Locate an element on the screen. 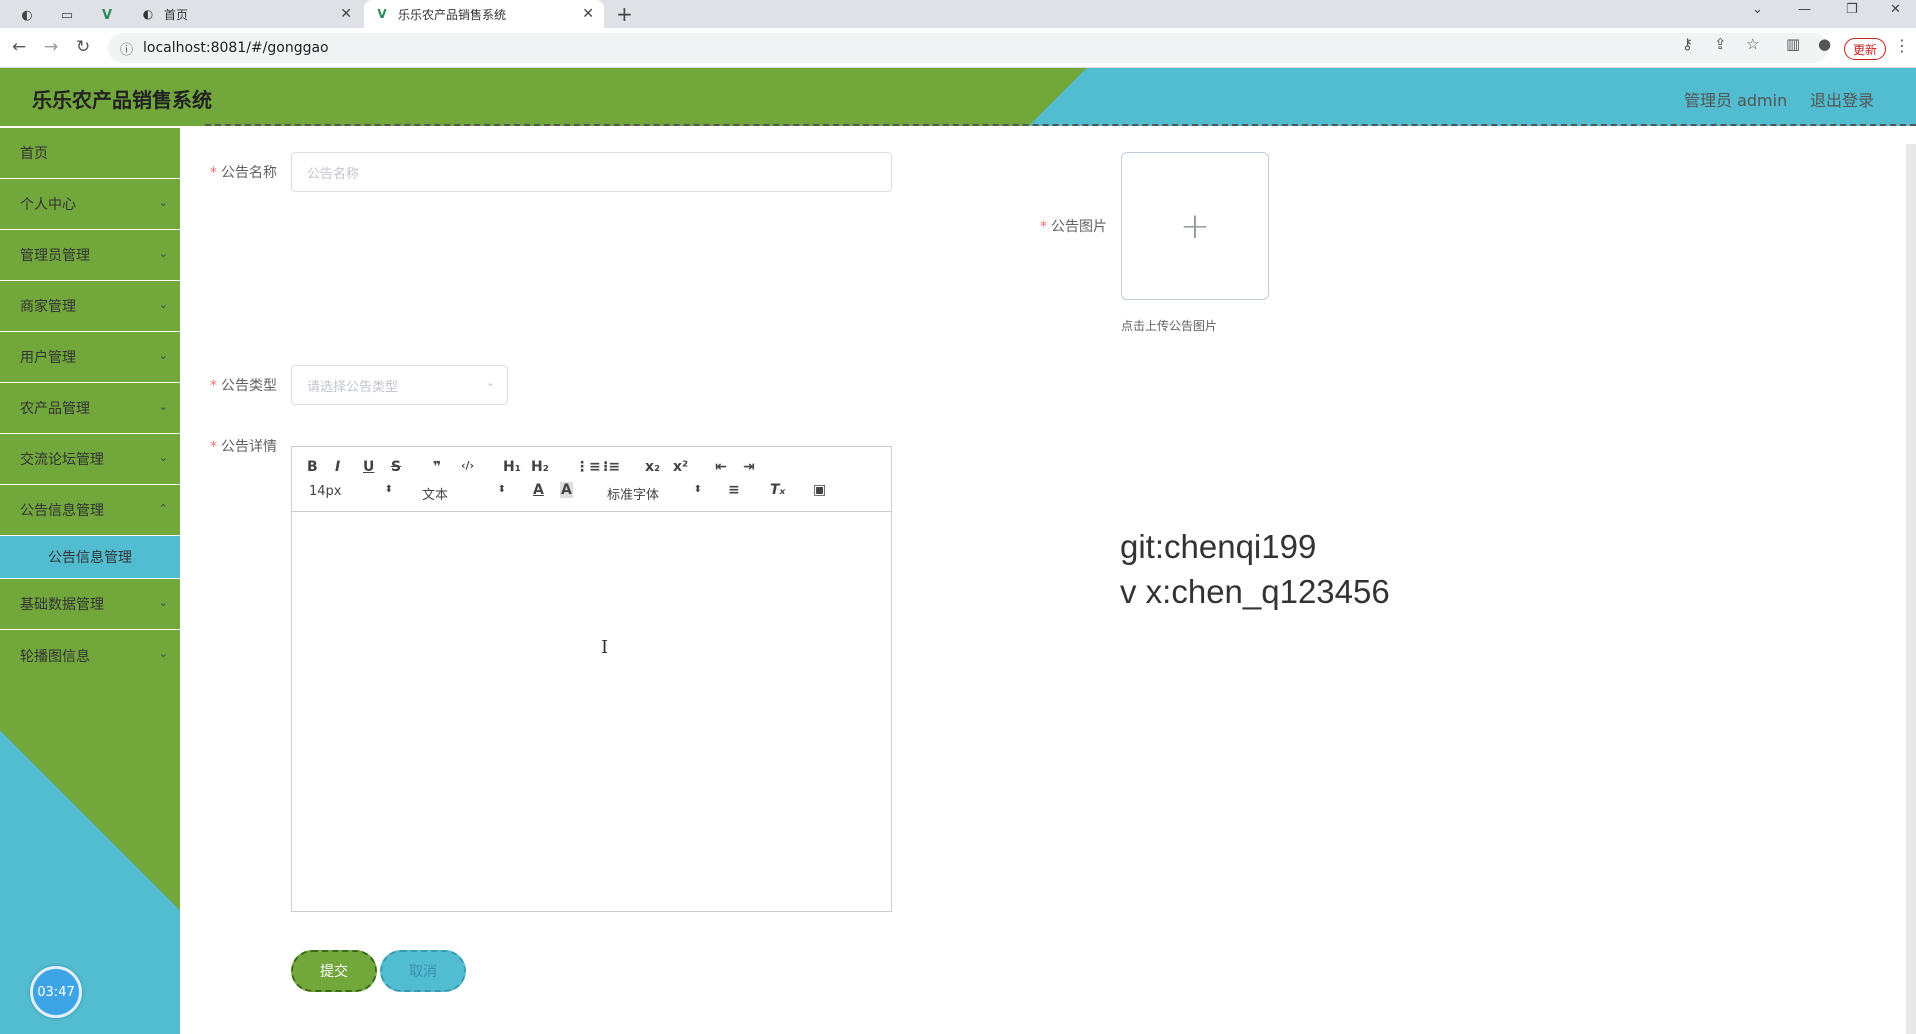 This screenshot has width=1916, height=1034. select-placeholder: 请选择公告类型 is located at coordinates (353, 387).